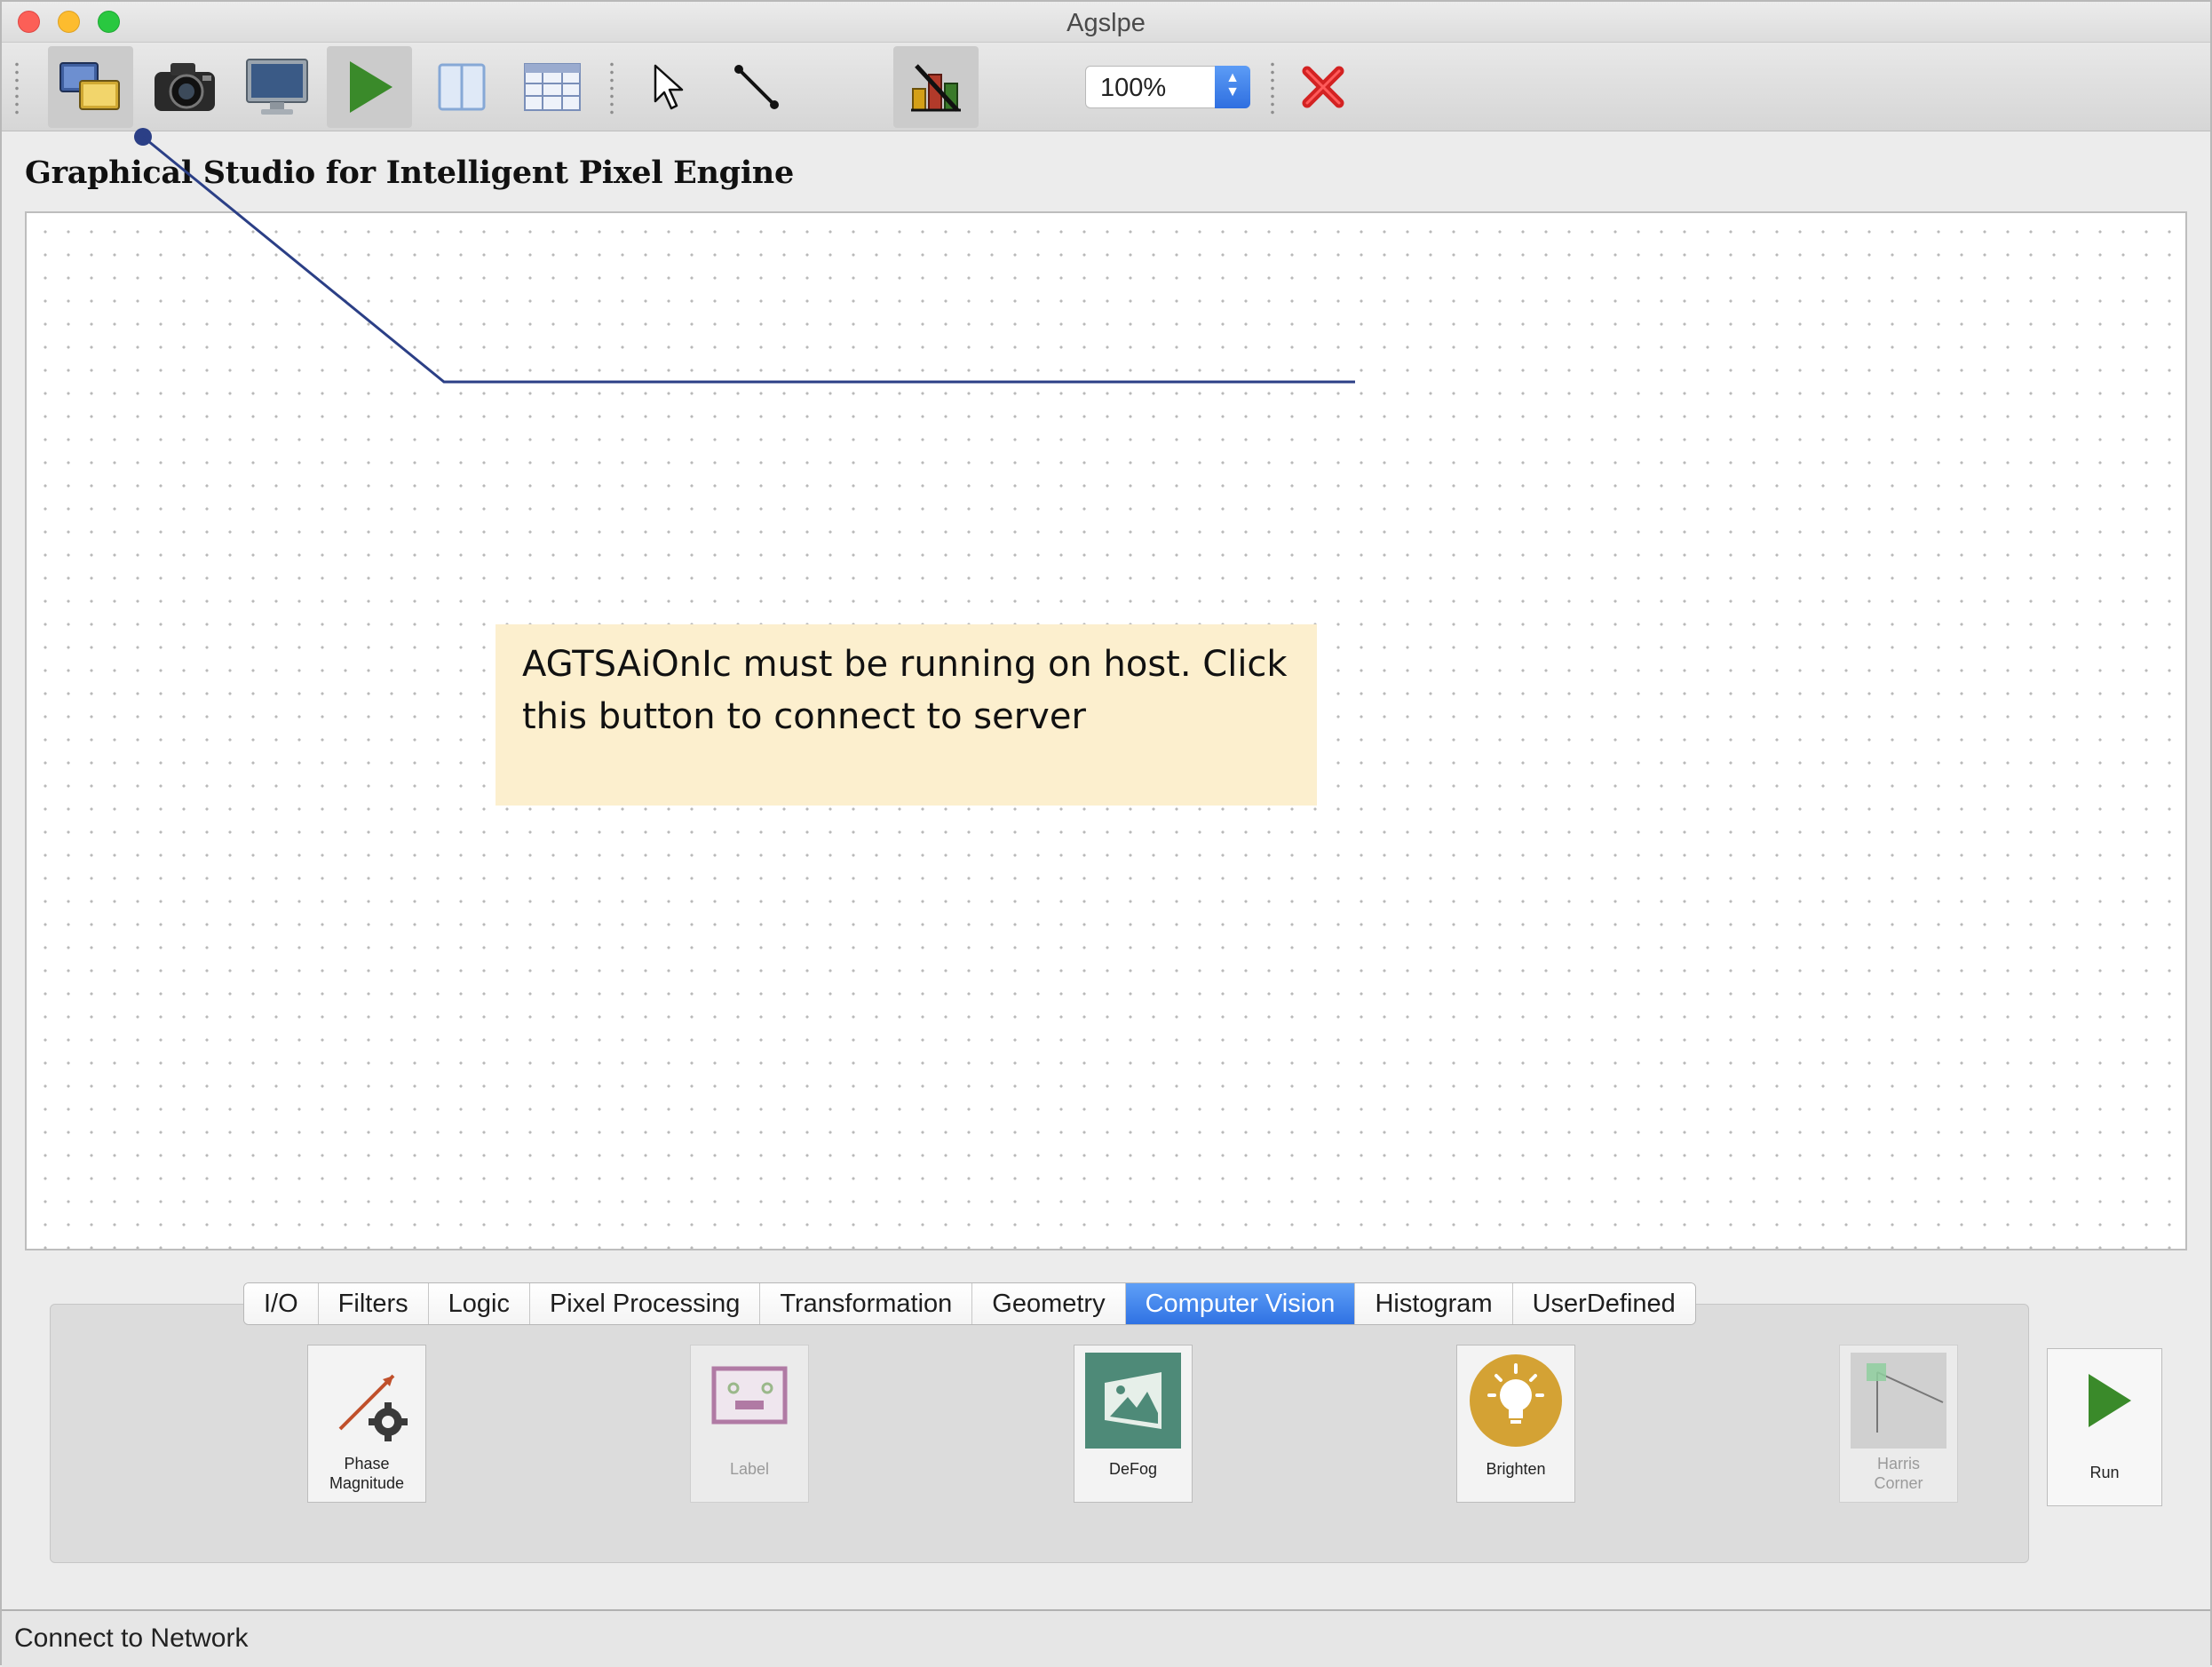 The height and width of the screenshot is (1667, 2212). I want to click on connect-tool-button, so click(756, 87).